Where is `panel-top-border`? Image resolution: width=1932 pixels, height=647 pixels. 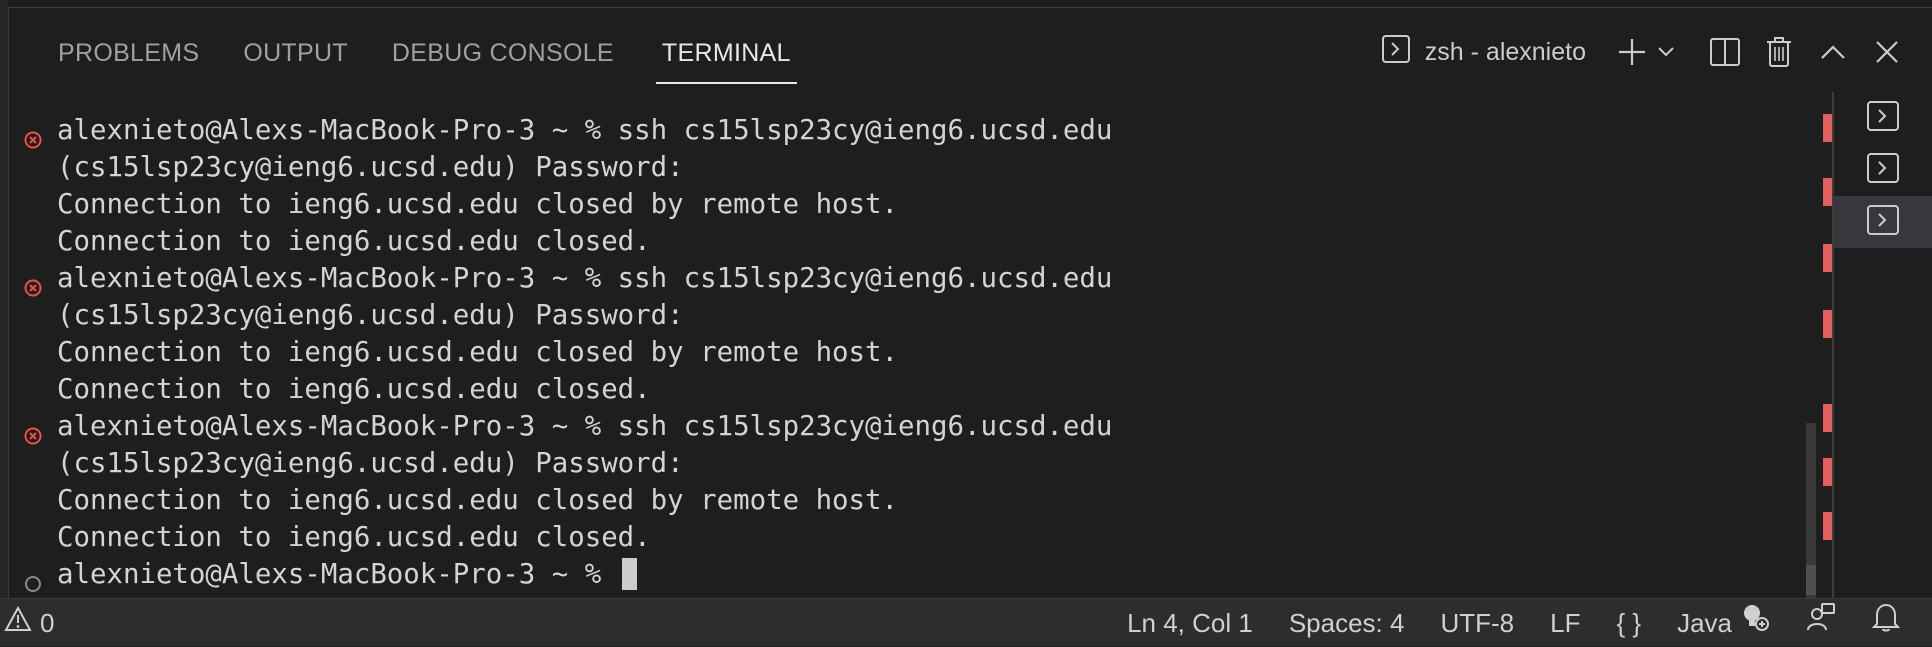
panel-top-border is located at coordinates (970, 4).